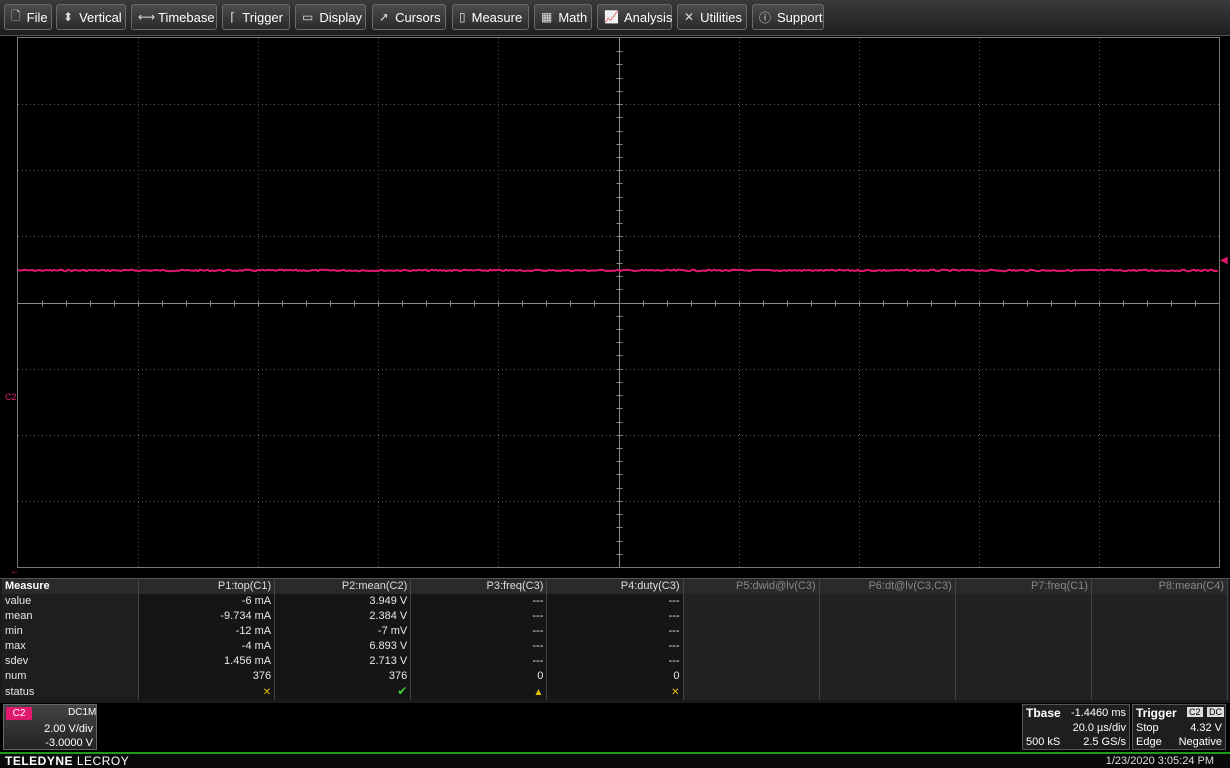 The image size is (1230, 768). What do you see at coordinates (887, 586) in the screenshot?
I see `measure-column-p6: P6:dt@lv(C3,C3)` at bounding box center [887, 586].